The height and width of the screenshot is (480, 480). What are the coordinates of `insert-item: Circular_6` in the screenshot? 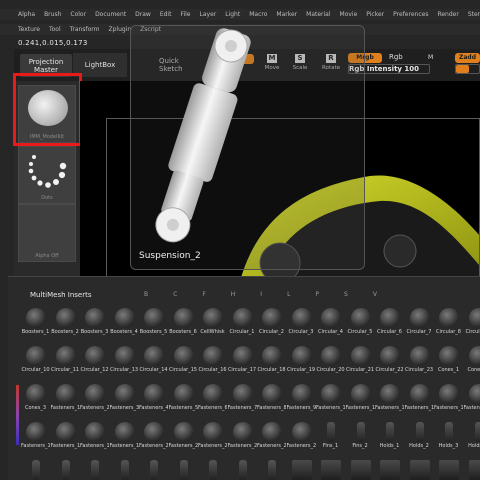 It's located at (390, 322).